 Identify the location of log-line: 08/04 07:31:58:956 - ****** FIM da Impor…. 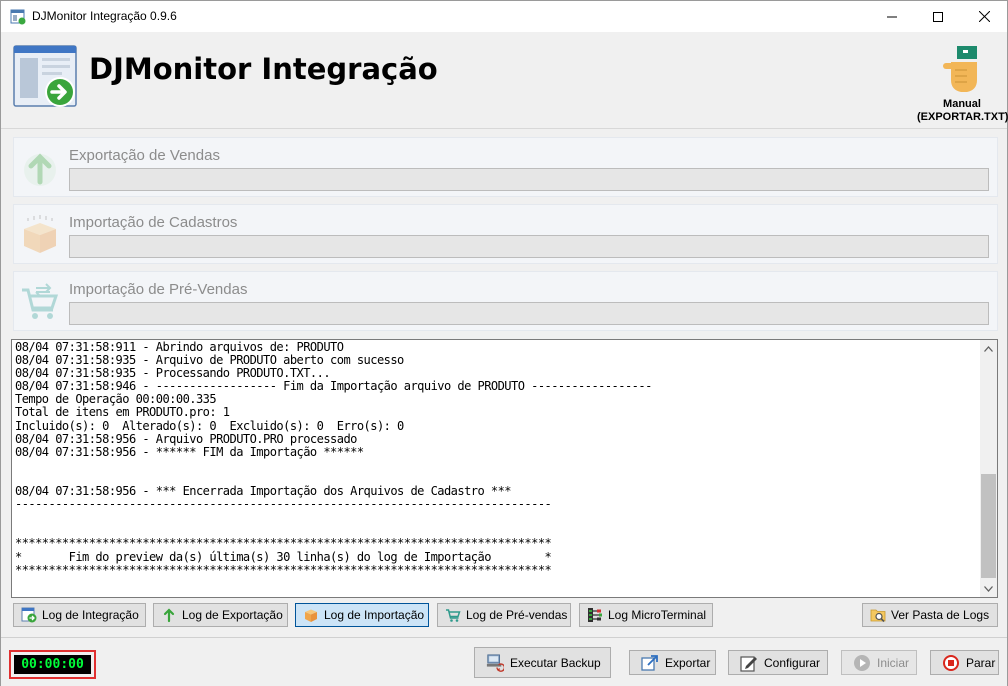
(189, 451).